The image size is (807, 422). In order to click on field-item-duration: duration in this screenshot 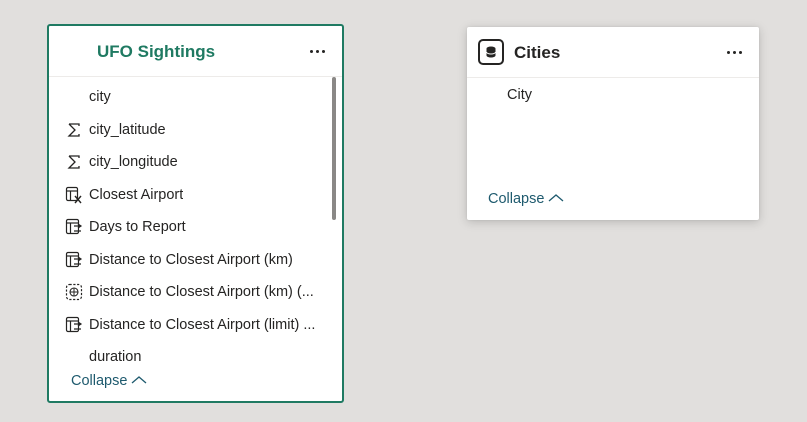, I will do `click(189, 357)`.